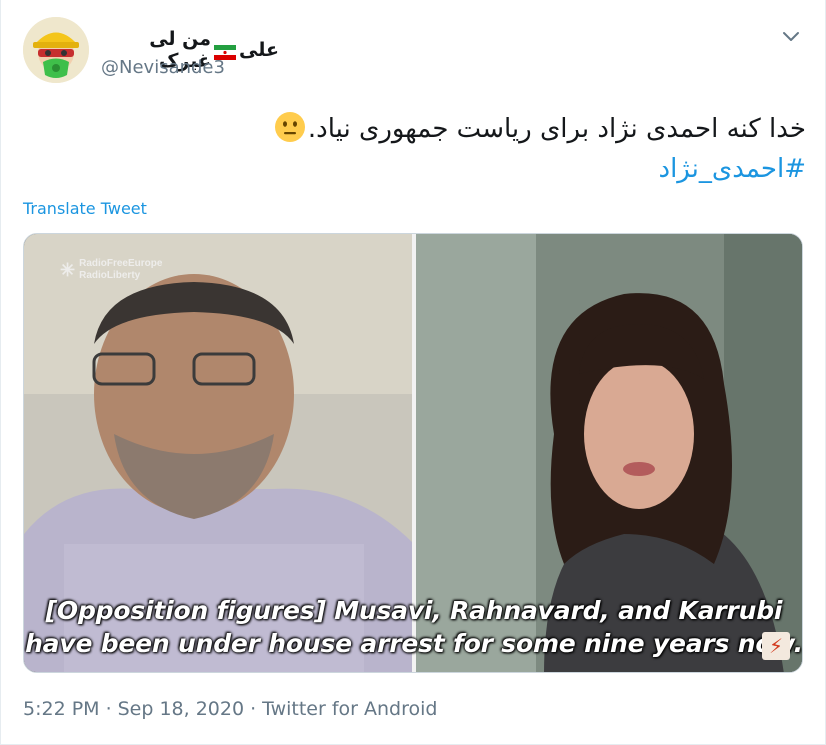 This screenshot has height=745, width=826. What do you see at coordinates (349, 709) in the screenshot?
I see `tweet-source-link: Twitter for Android` at bounding box center [349, 709].